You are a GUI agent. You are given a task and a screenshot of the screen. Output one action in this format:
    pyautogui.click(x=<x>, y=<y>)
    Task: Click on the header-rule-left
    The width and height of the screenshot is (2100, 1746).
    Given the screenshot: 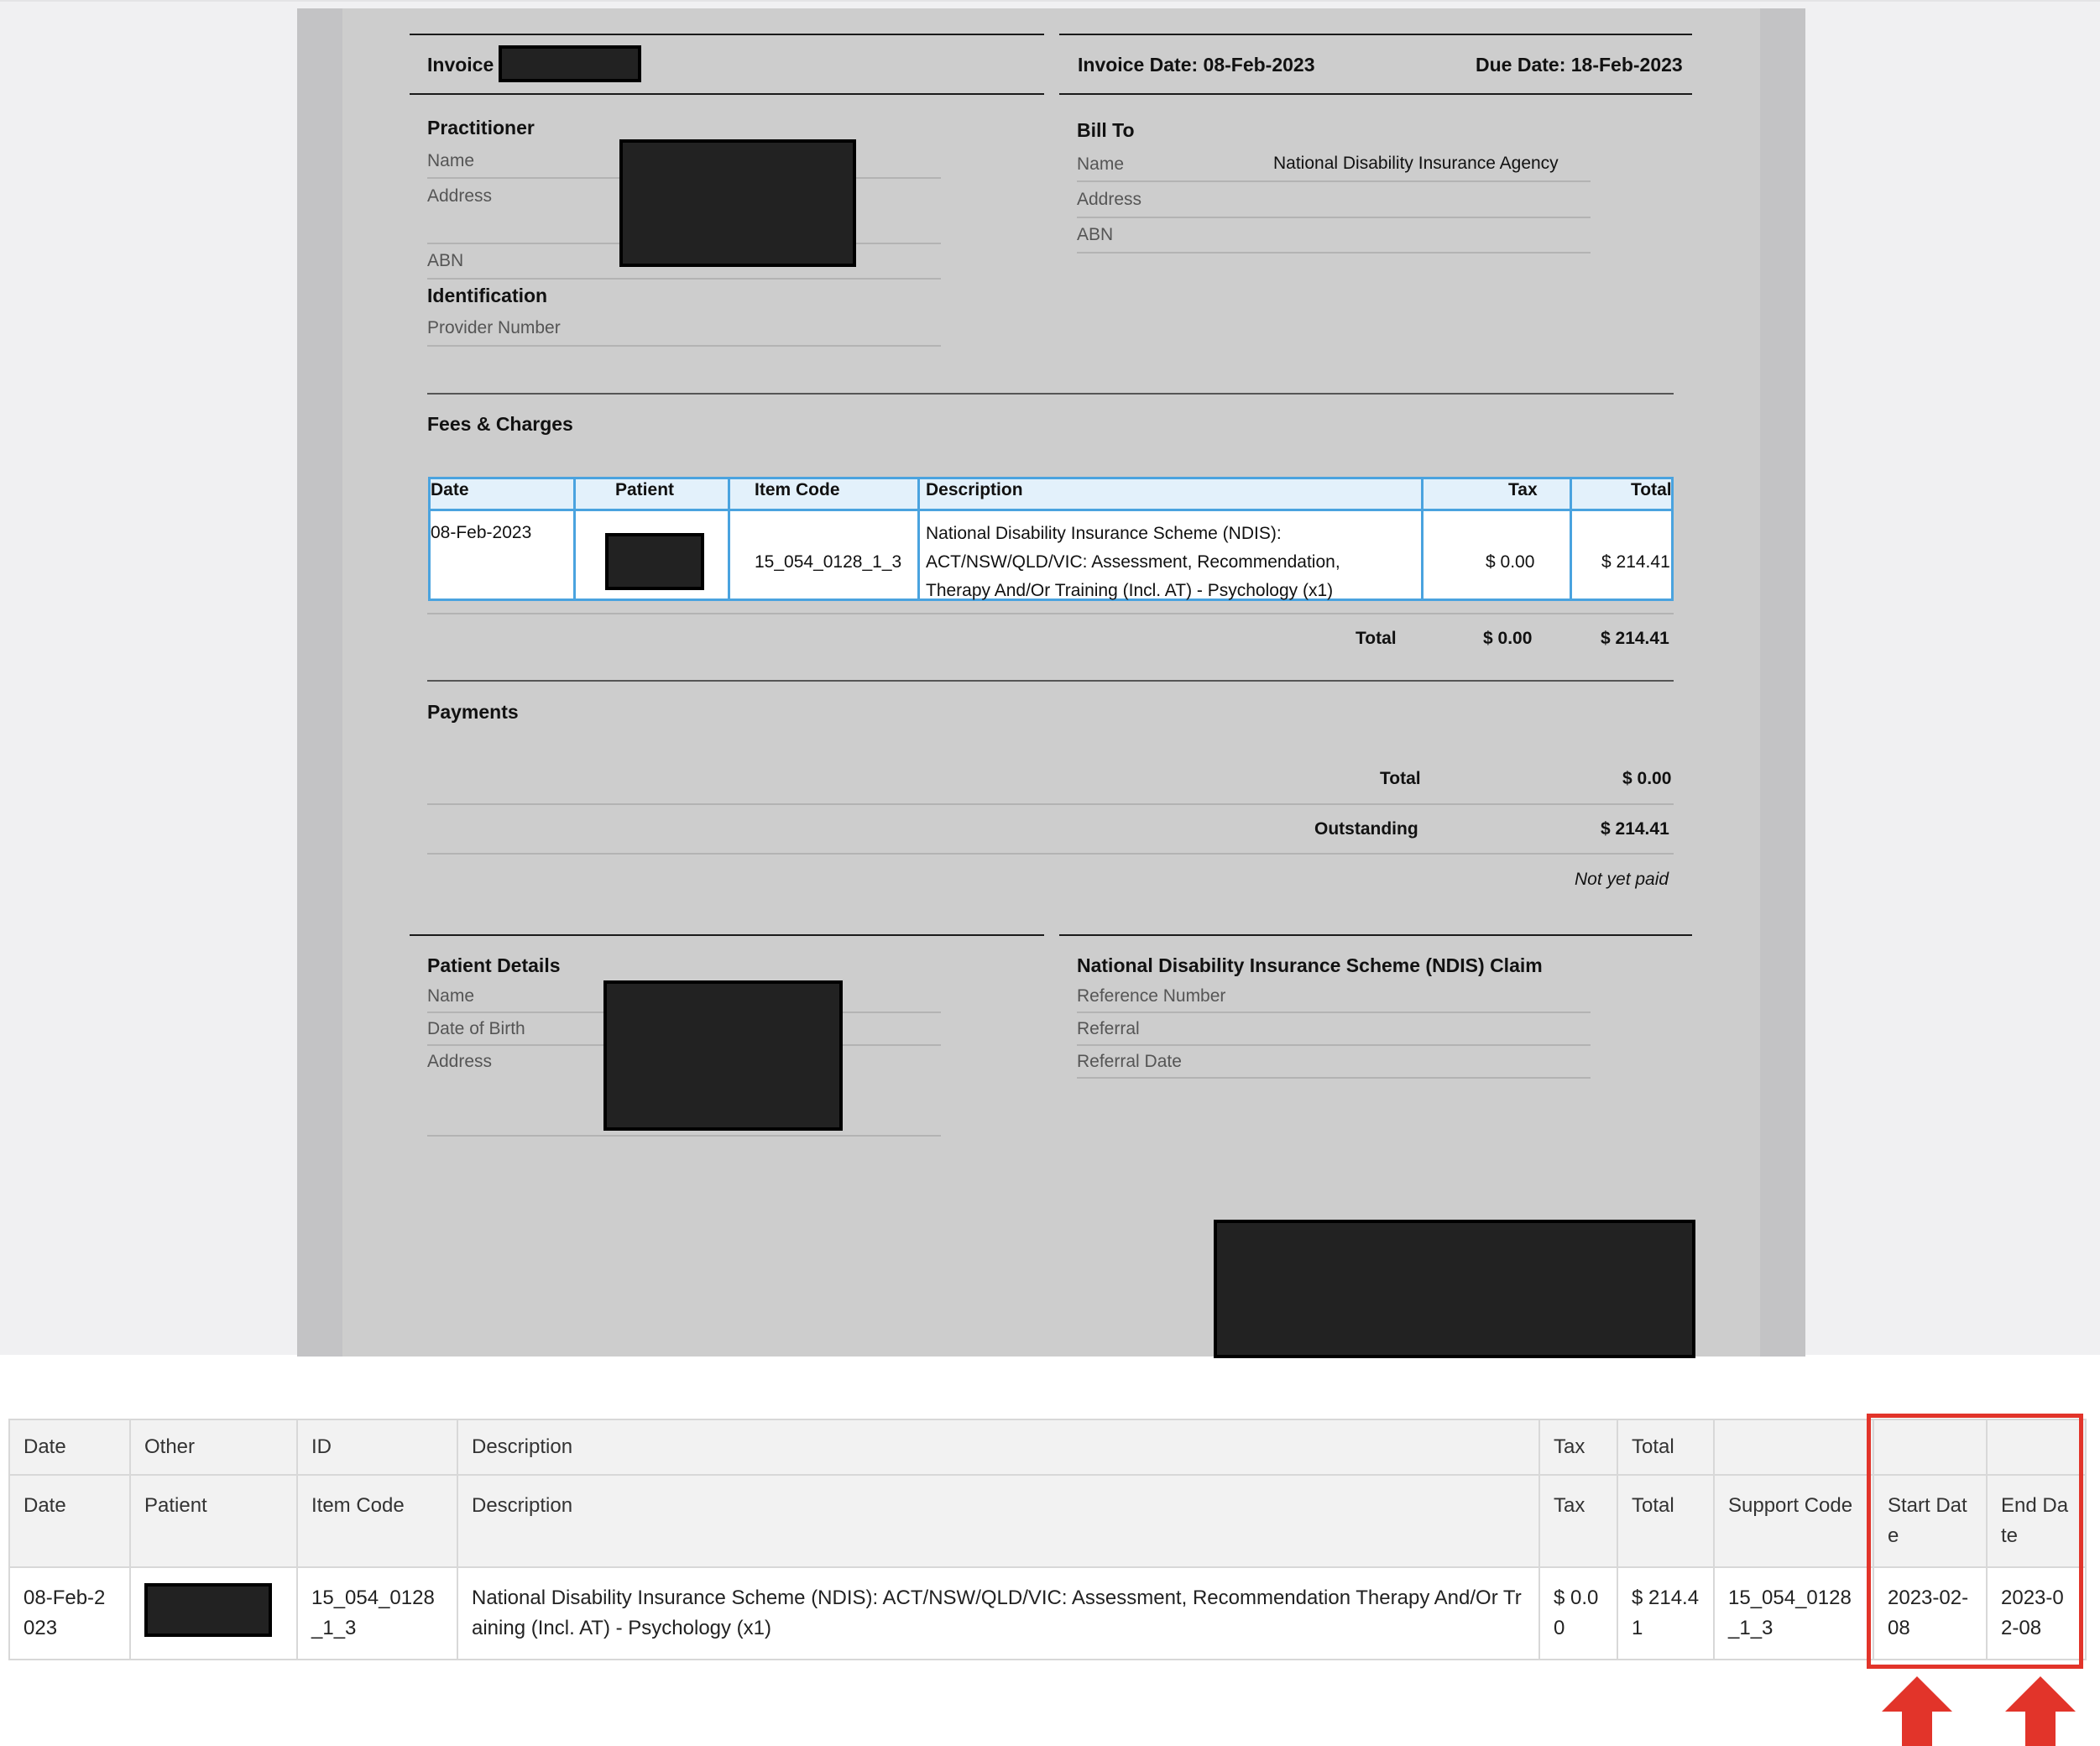 What is the action you would take?
    pyautogui.click(x=727, y=34)
    